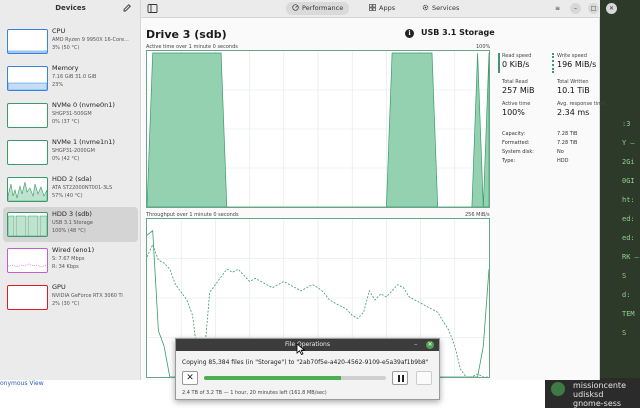  Describe the element at coordinates (515, 82) in the screenshot. I see `stat-label: Total Read` at that location.